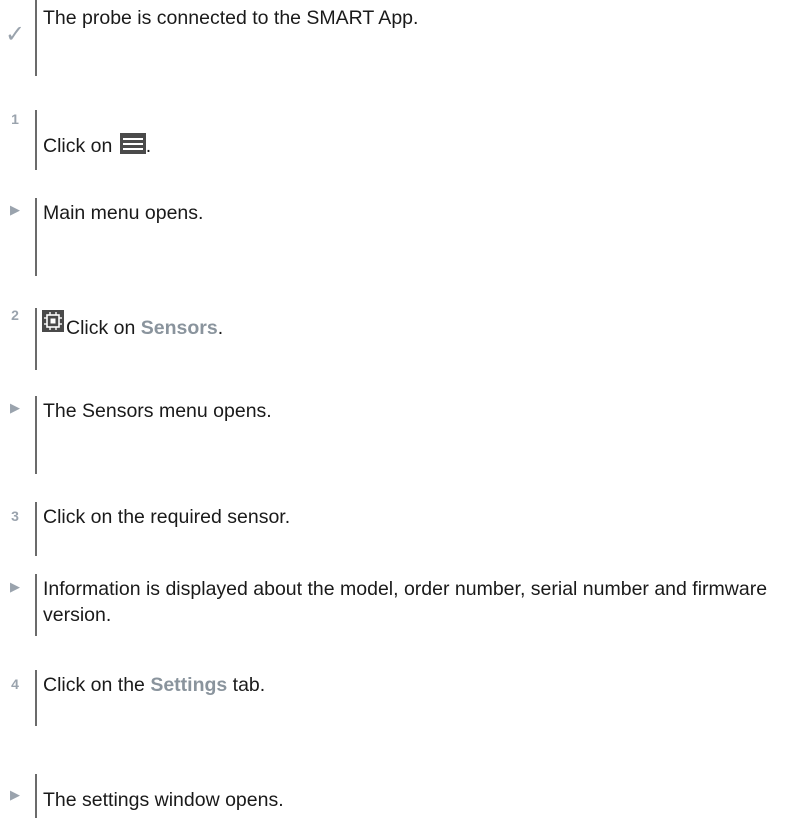 The height and width of the screenshot is (818, 794). Describe the element at coordinates (148, 146) in the screenshot. I see `step-1-period: .` at that location.